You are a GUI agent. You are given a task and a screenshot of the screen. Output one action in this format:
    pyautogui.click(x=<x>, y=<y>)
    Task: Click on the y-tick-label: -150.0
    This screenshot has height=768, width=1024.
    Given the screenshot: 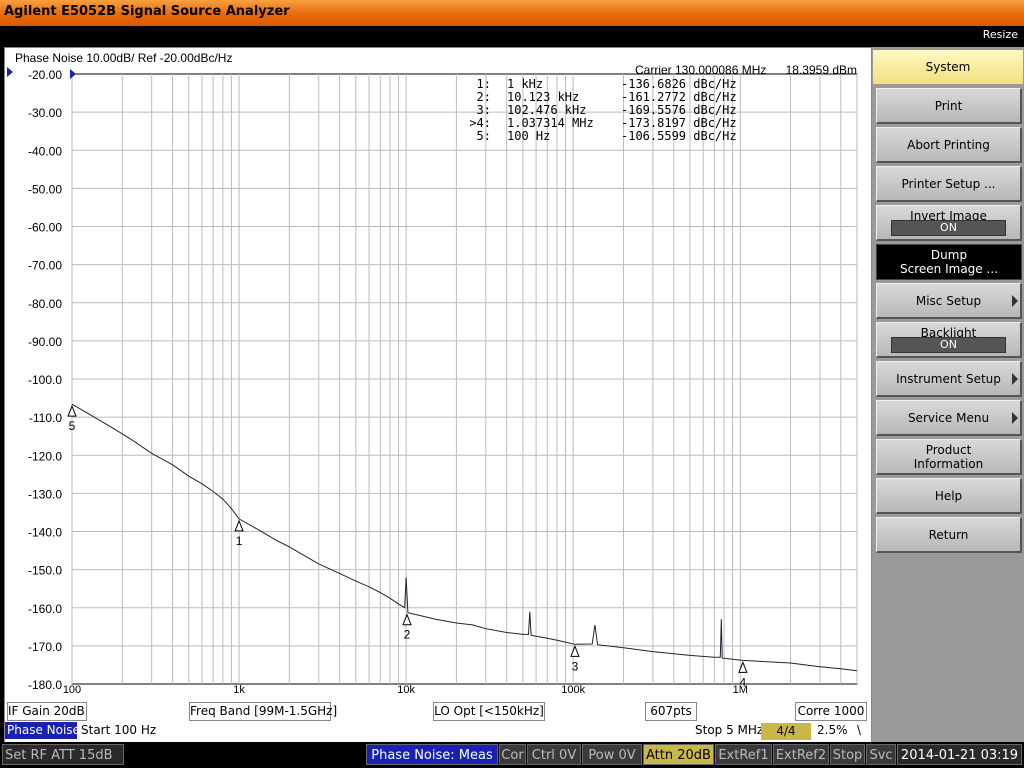 What is the action you would take?
    pyautogui.click(x=45, y=571)
    